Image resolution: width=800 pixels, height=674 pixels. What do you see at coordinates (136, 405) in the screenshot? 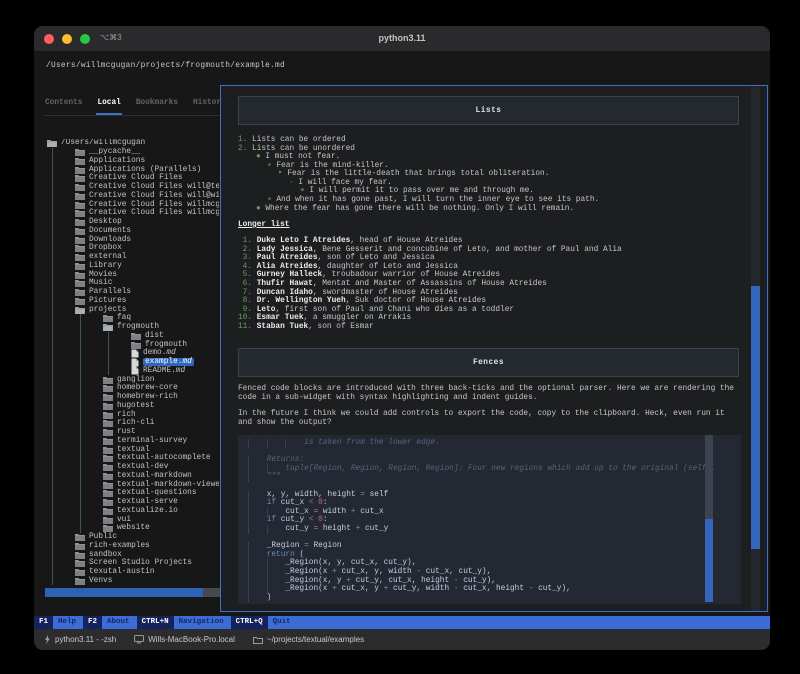
I see `tree-item-label: hugotest` at bounding box center [136, 405].